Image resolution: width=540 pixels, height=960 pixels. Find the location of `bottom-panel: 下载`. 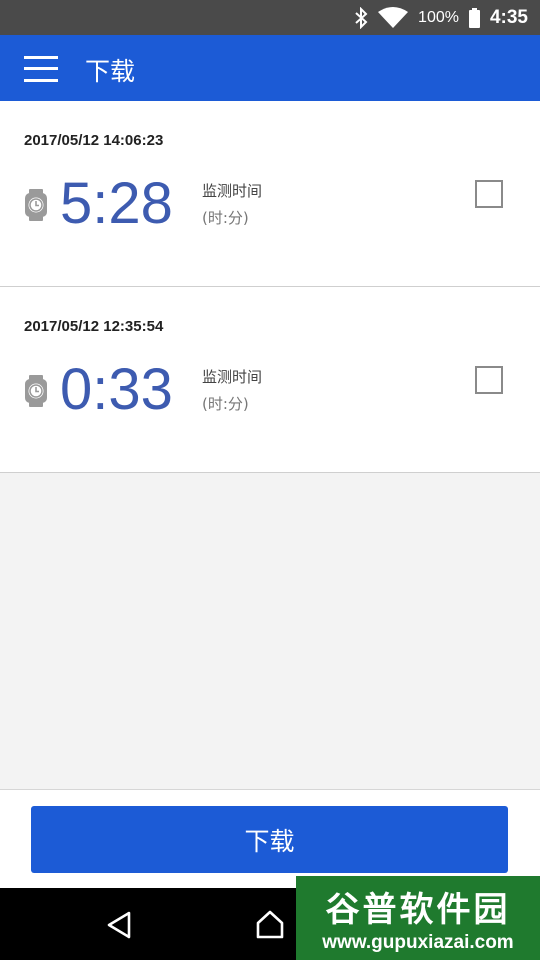

bottom-panel: 下载 is located at coordinates (270, 839).